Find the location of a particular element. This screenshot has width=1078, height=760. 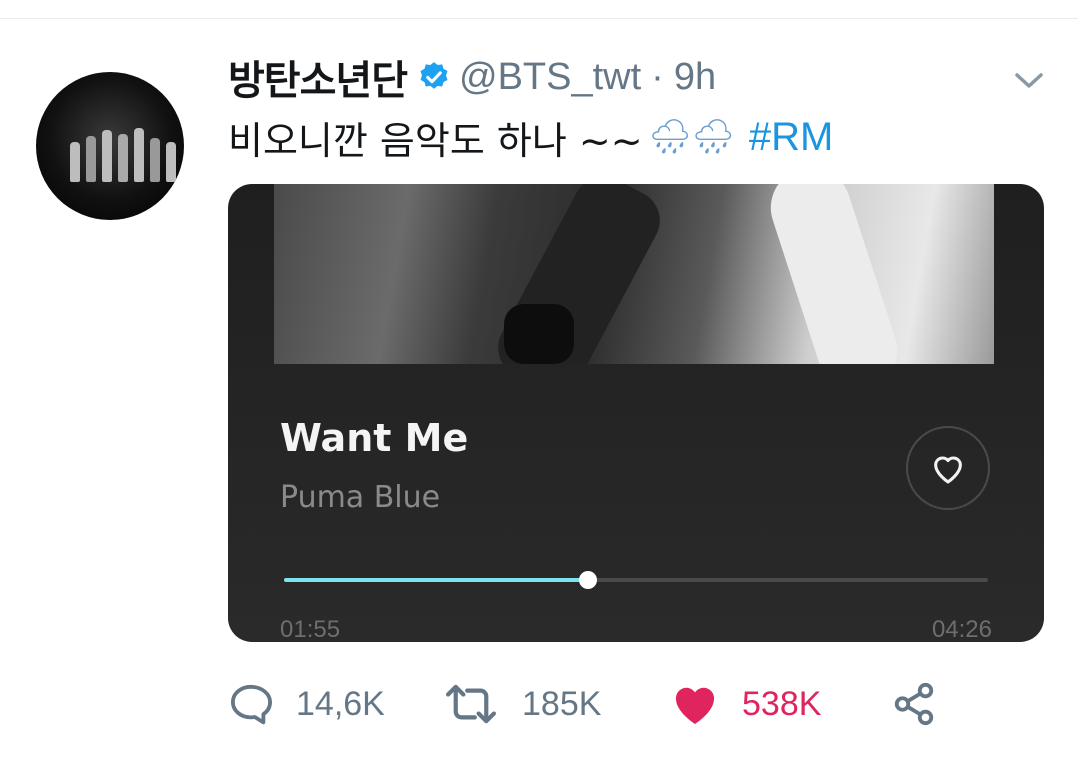

progress-bar is located at coordinates (636, 580).